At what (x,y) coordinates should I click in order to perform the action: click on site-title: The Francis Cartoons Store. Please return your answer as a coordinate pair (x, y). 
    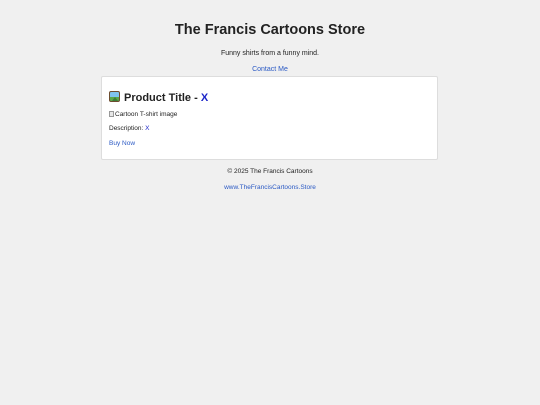
    Looking at the image, I should click on (270, 30).